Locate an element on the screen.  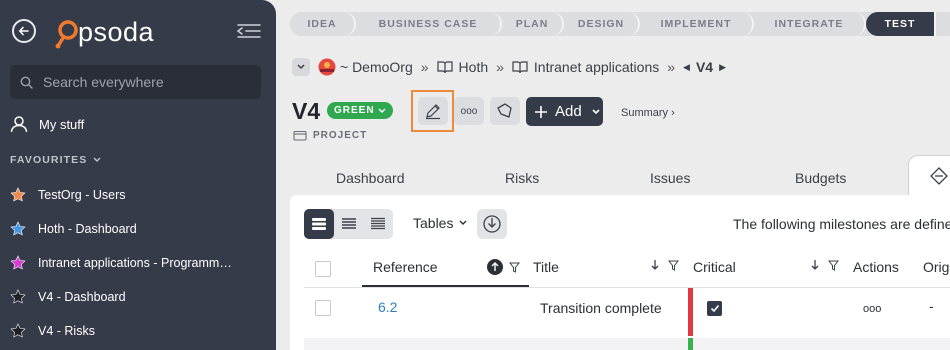
header-orig-label: Orig is located at coordinates (936, 267).